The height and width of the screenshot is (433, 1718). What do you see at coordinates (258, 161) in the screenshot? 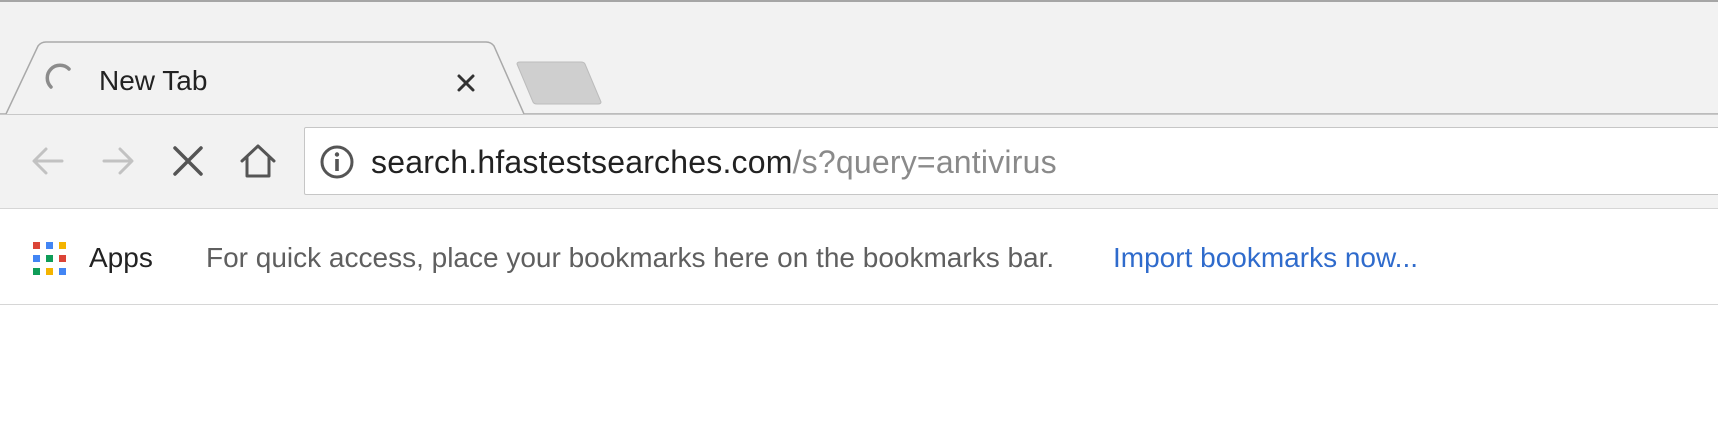
I see `home-icon` at bounding box center [258, 161].